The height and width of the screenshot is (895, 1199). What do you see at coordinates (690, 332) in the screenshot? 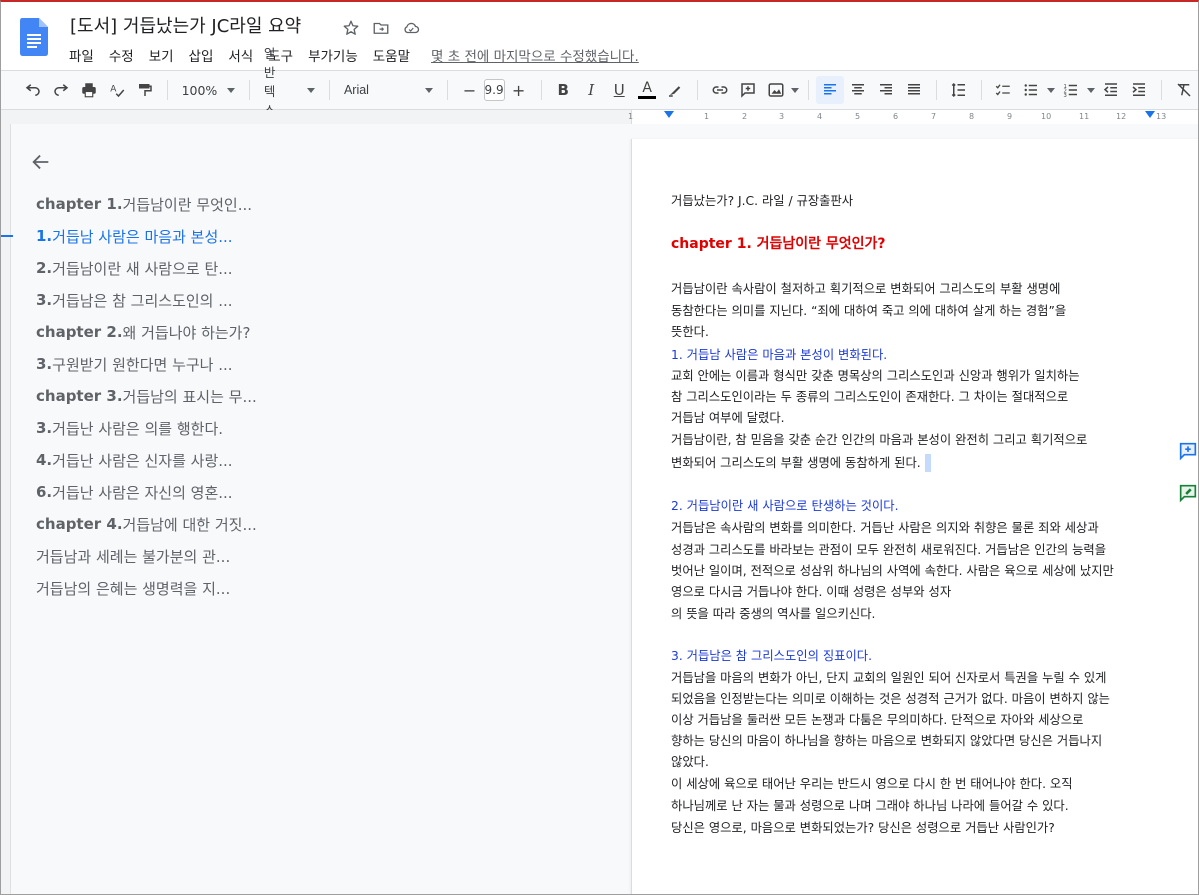
I see `doc-paragraph-line: 뜻한다.` at bounding box center [690, 332].